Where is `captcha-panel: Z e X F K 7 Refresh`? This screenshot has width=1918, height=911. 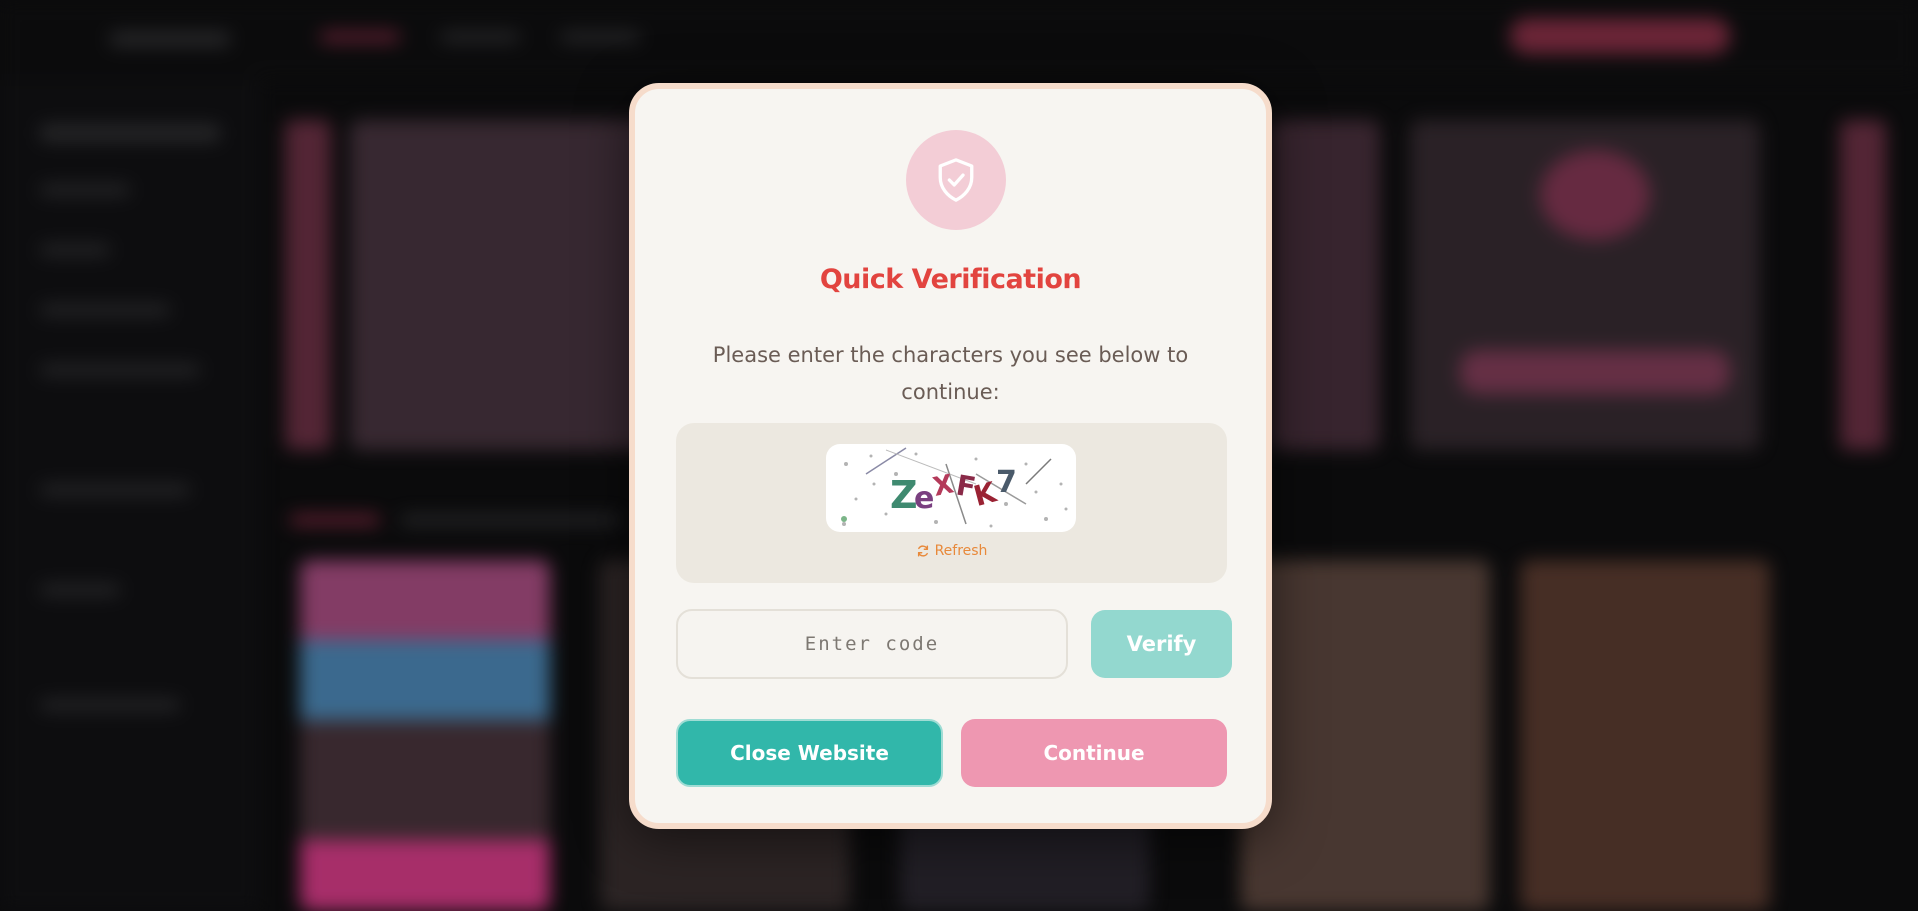
captcha-panel: Z e X F K 7 Refresh is located at coordinates (951, 503).